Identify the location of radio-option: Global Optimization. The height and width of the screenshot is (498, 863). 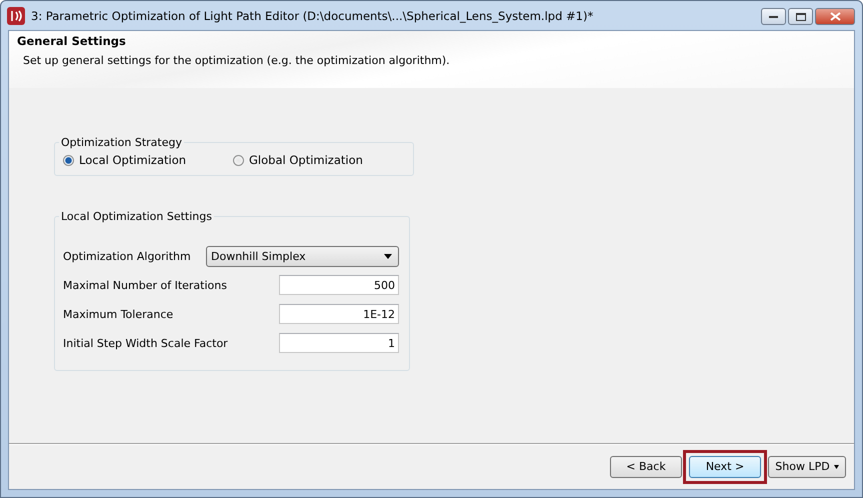
(318, 160).